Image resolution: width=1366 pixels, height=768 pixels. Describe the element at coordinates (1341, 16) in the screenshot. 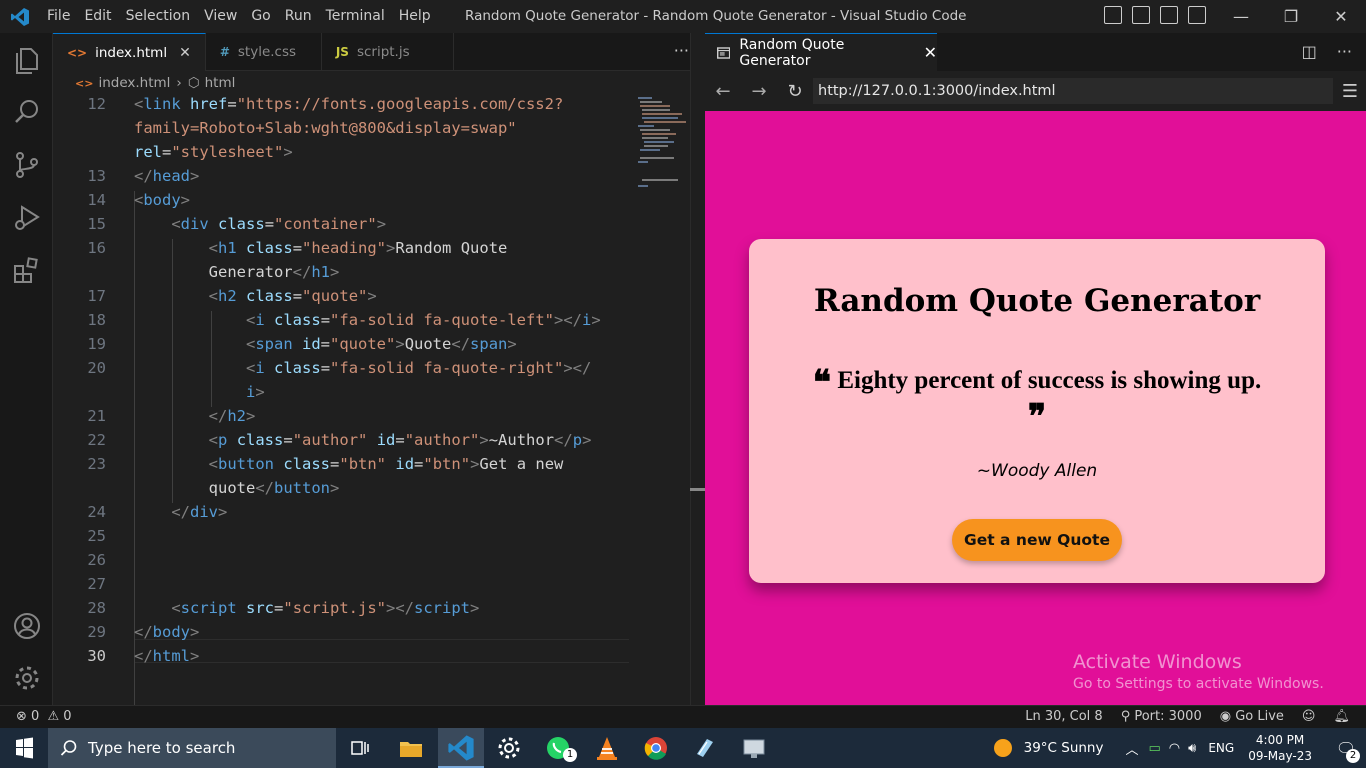

I see `close-window-button: ✕` at that location.